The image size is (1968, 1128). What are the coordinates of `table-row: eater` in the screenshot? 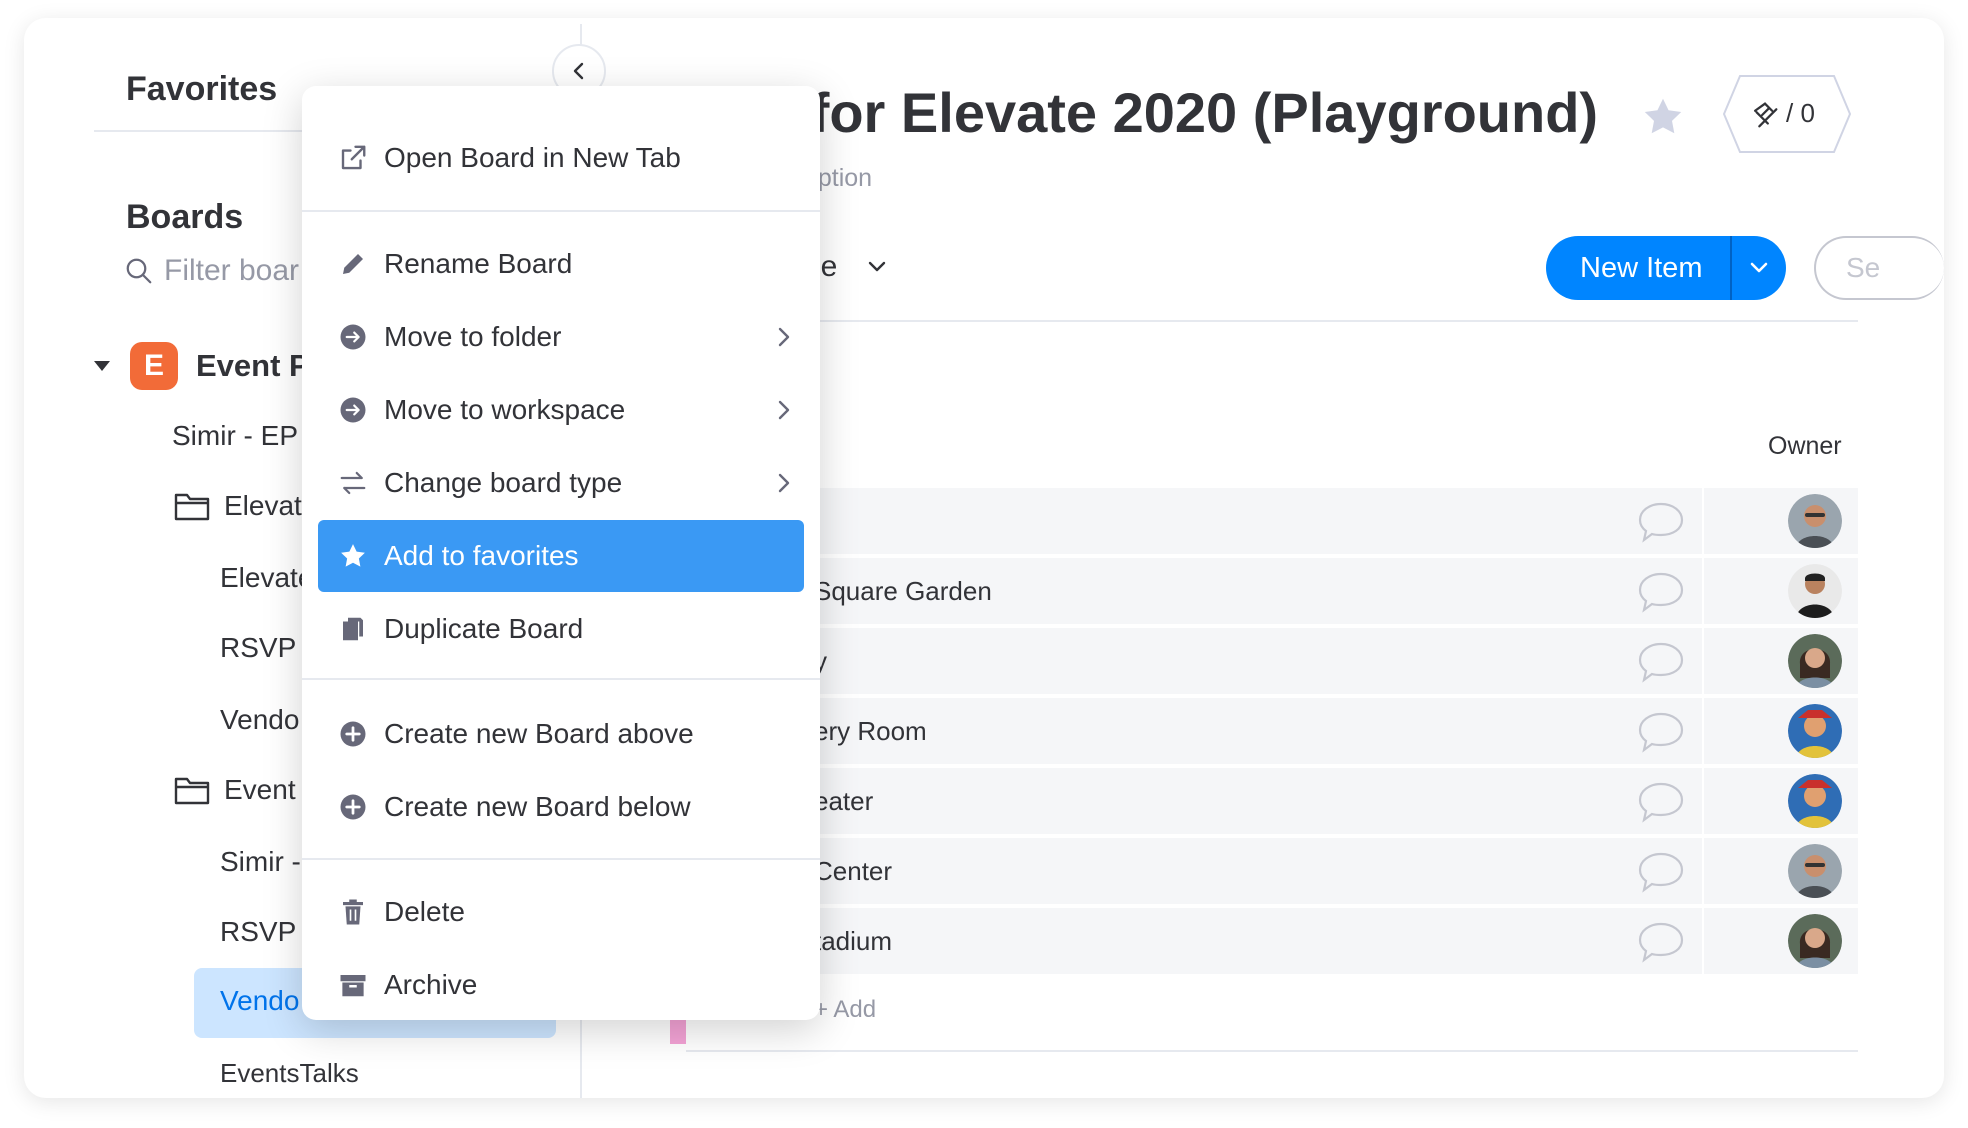 It's located at (1336, 802).